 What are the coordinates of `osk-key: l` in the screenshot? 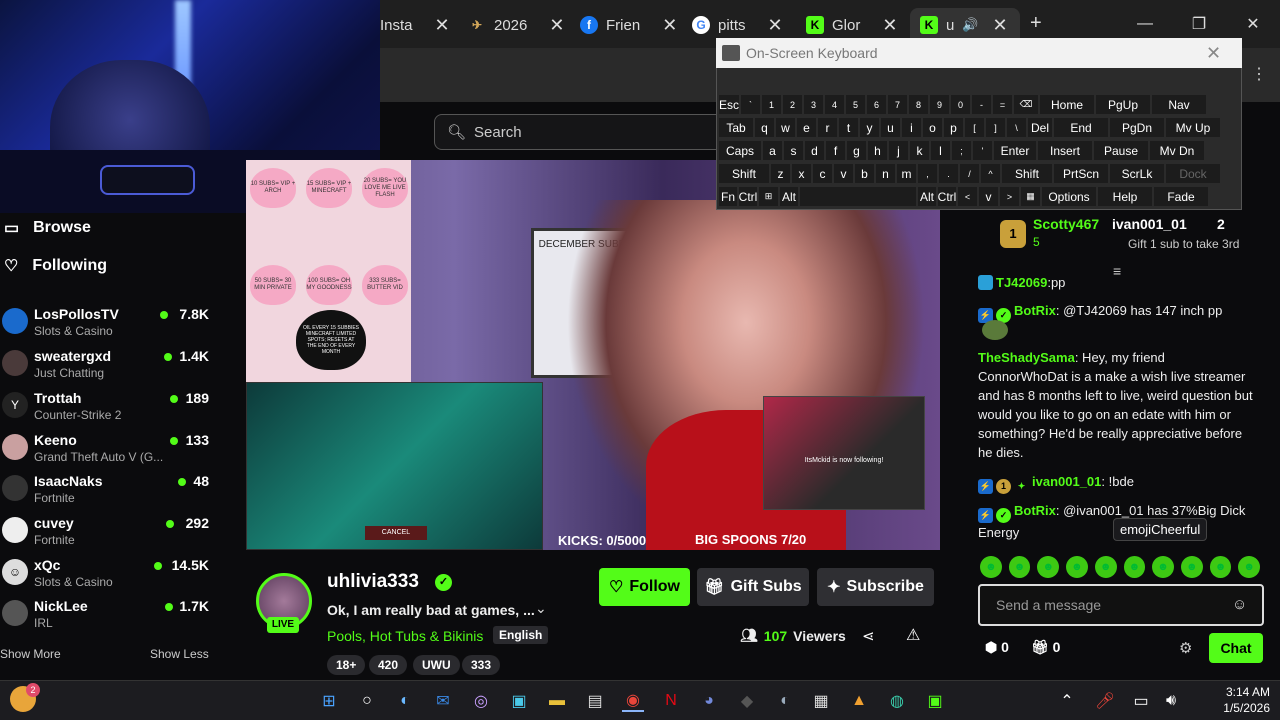 It's located at (940, 150).